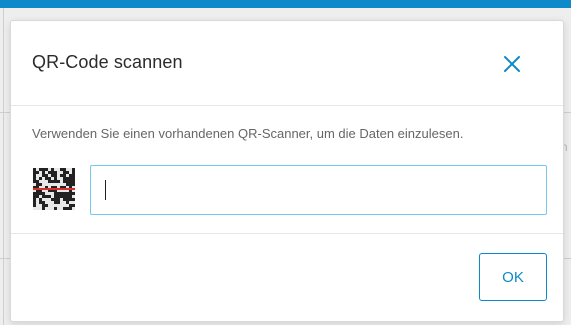 This screenshot has height=325, width=571. Describe the element at coordinates (512, 64) in the screenshot. I see `close-icon` at that location.